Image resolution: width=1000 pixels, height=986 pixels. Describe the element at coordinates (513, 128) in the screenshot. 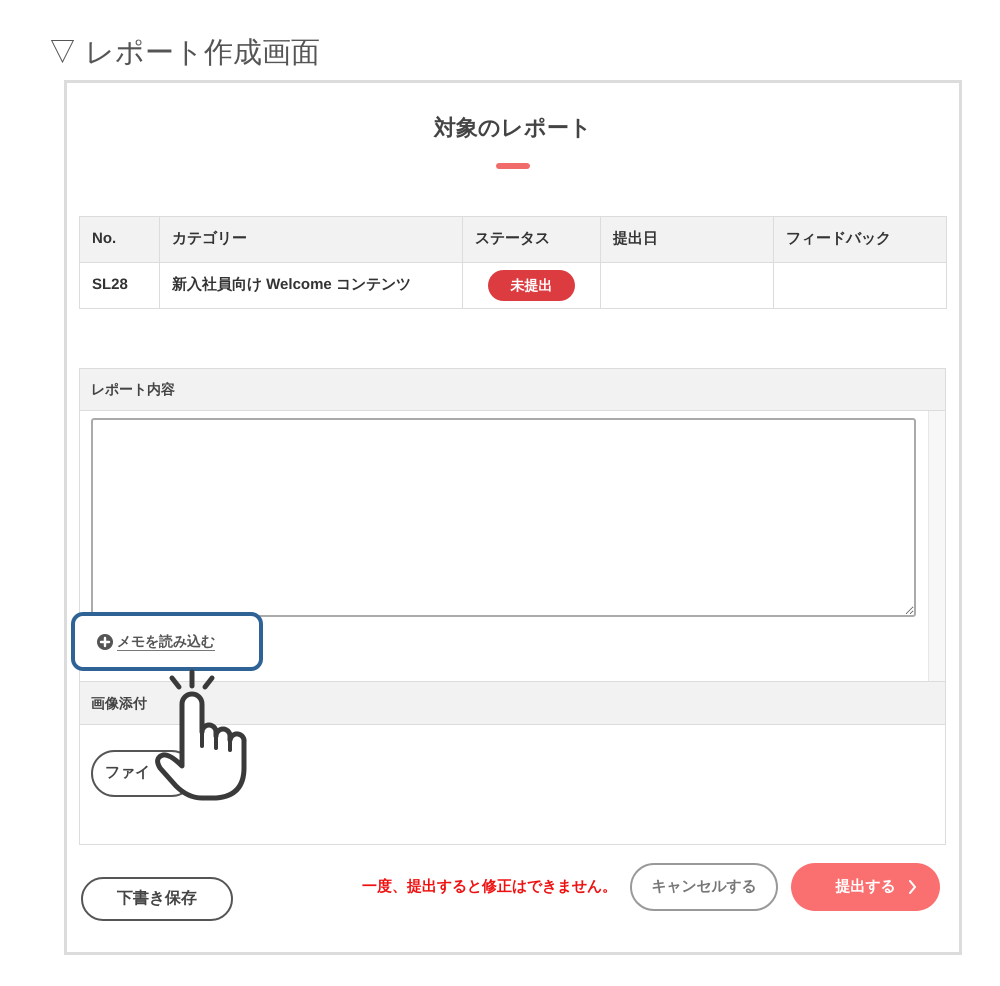

I see `page-title: 対象のレポート` at that location.